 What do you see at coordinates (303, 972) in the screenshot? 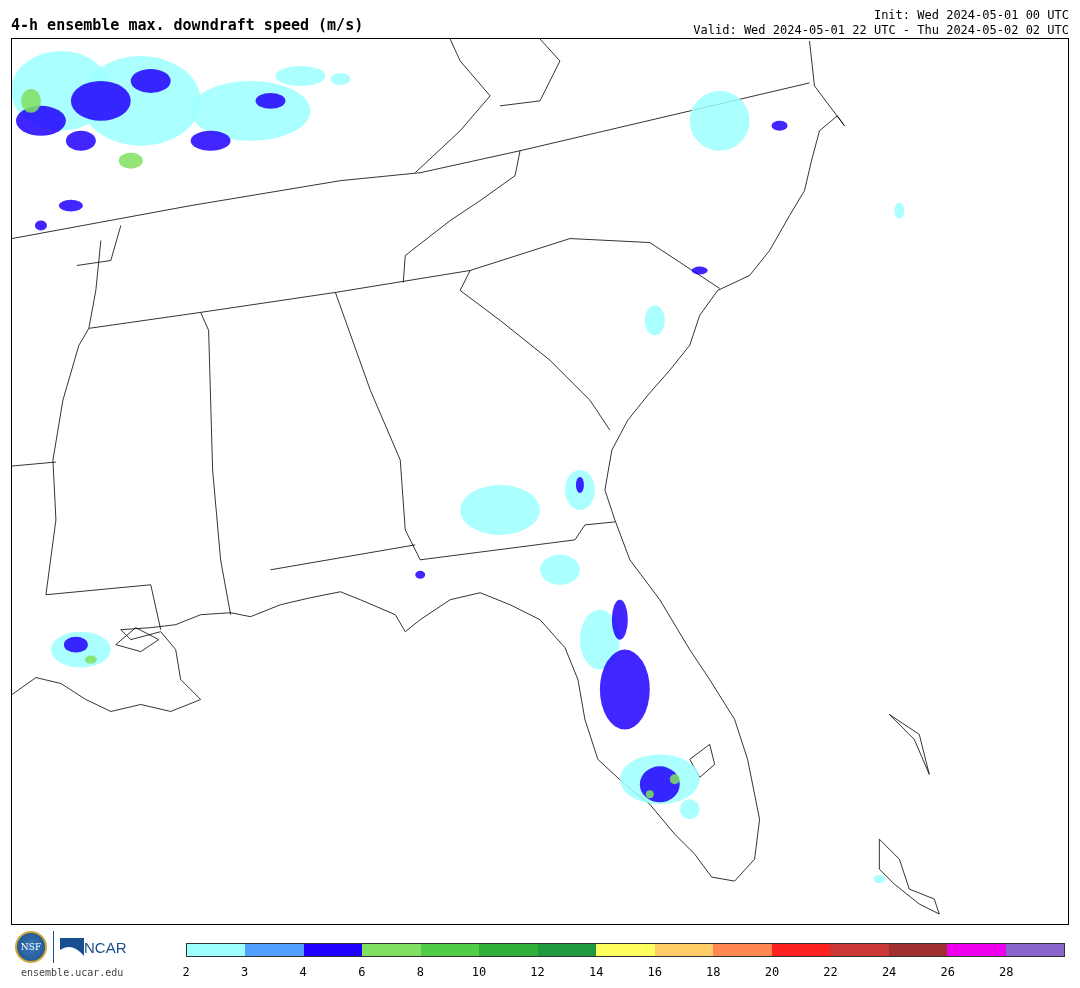
I see `colorbar-label: 4` at bounding box center [303, 972].